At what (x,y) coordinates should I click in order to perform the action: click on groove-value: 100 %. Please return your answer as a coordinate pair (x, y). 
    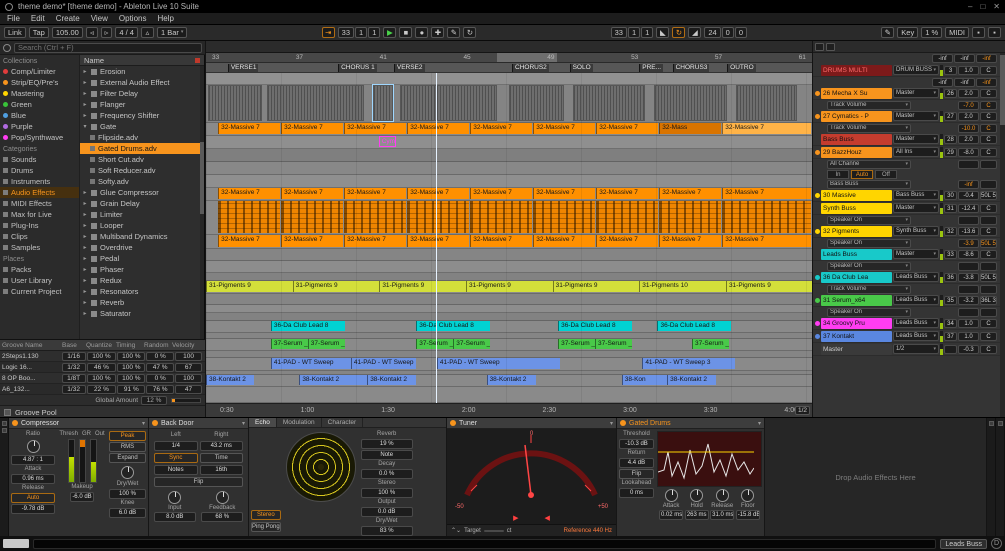
    Looking at the image, I should click on (101, 378).